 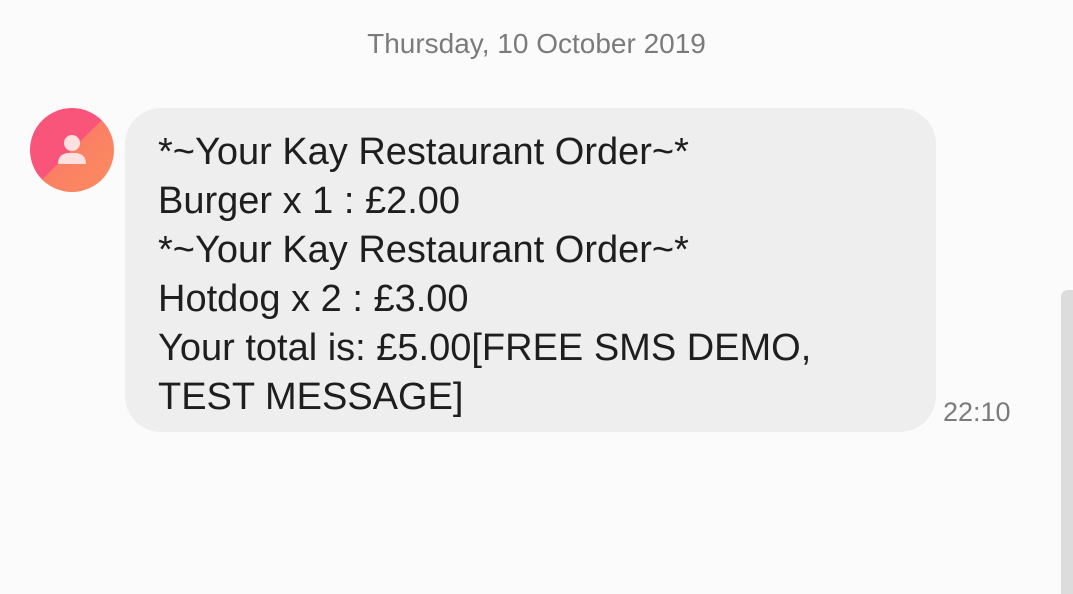 I want to click on date-header: Thursday, 10 October 2019, so click(x=536, y=43).